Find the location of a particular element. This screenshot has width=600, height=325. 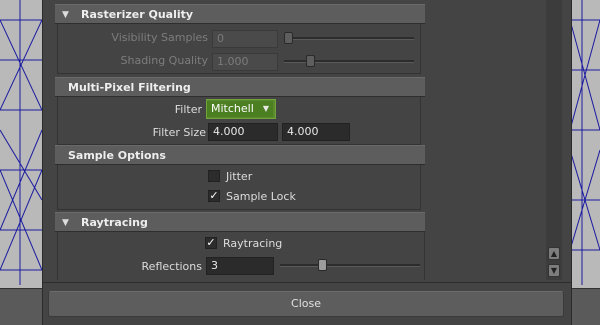

section-header-sample-options: Sample Options is located at coordinates (240, 155).